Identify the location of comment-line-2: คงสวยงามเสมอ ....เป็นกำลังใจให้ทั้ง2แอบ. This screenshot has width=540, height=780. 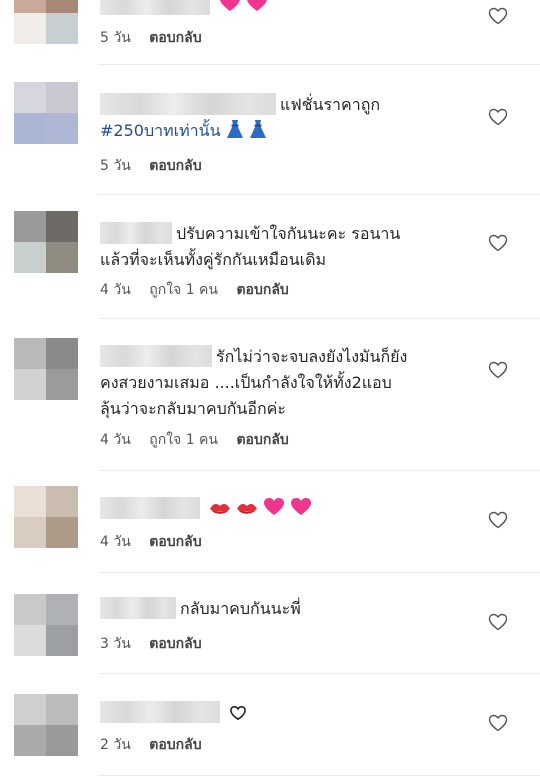
(246, 382).